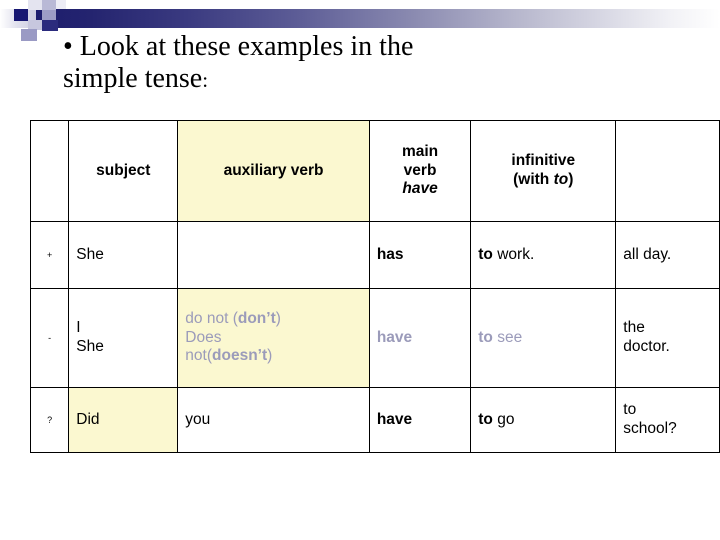 Image resolution: width=720 pixels, height=540 pixels. I want to click on row3-infinitive-rest: go, so click(503, 419).